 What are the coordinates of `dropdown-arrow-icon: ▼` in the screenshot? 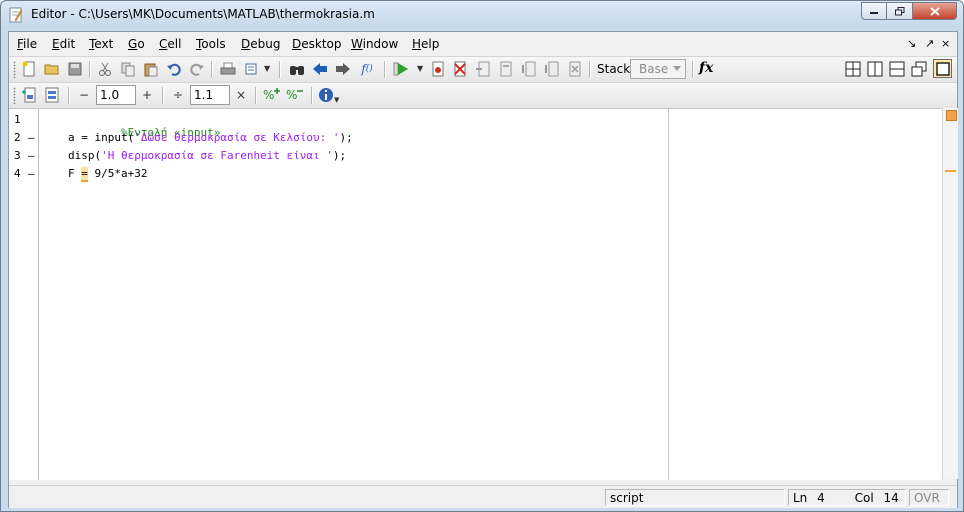 It's located at (267, 68).